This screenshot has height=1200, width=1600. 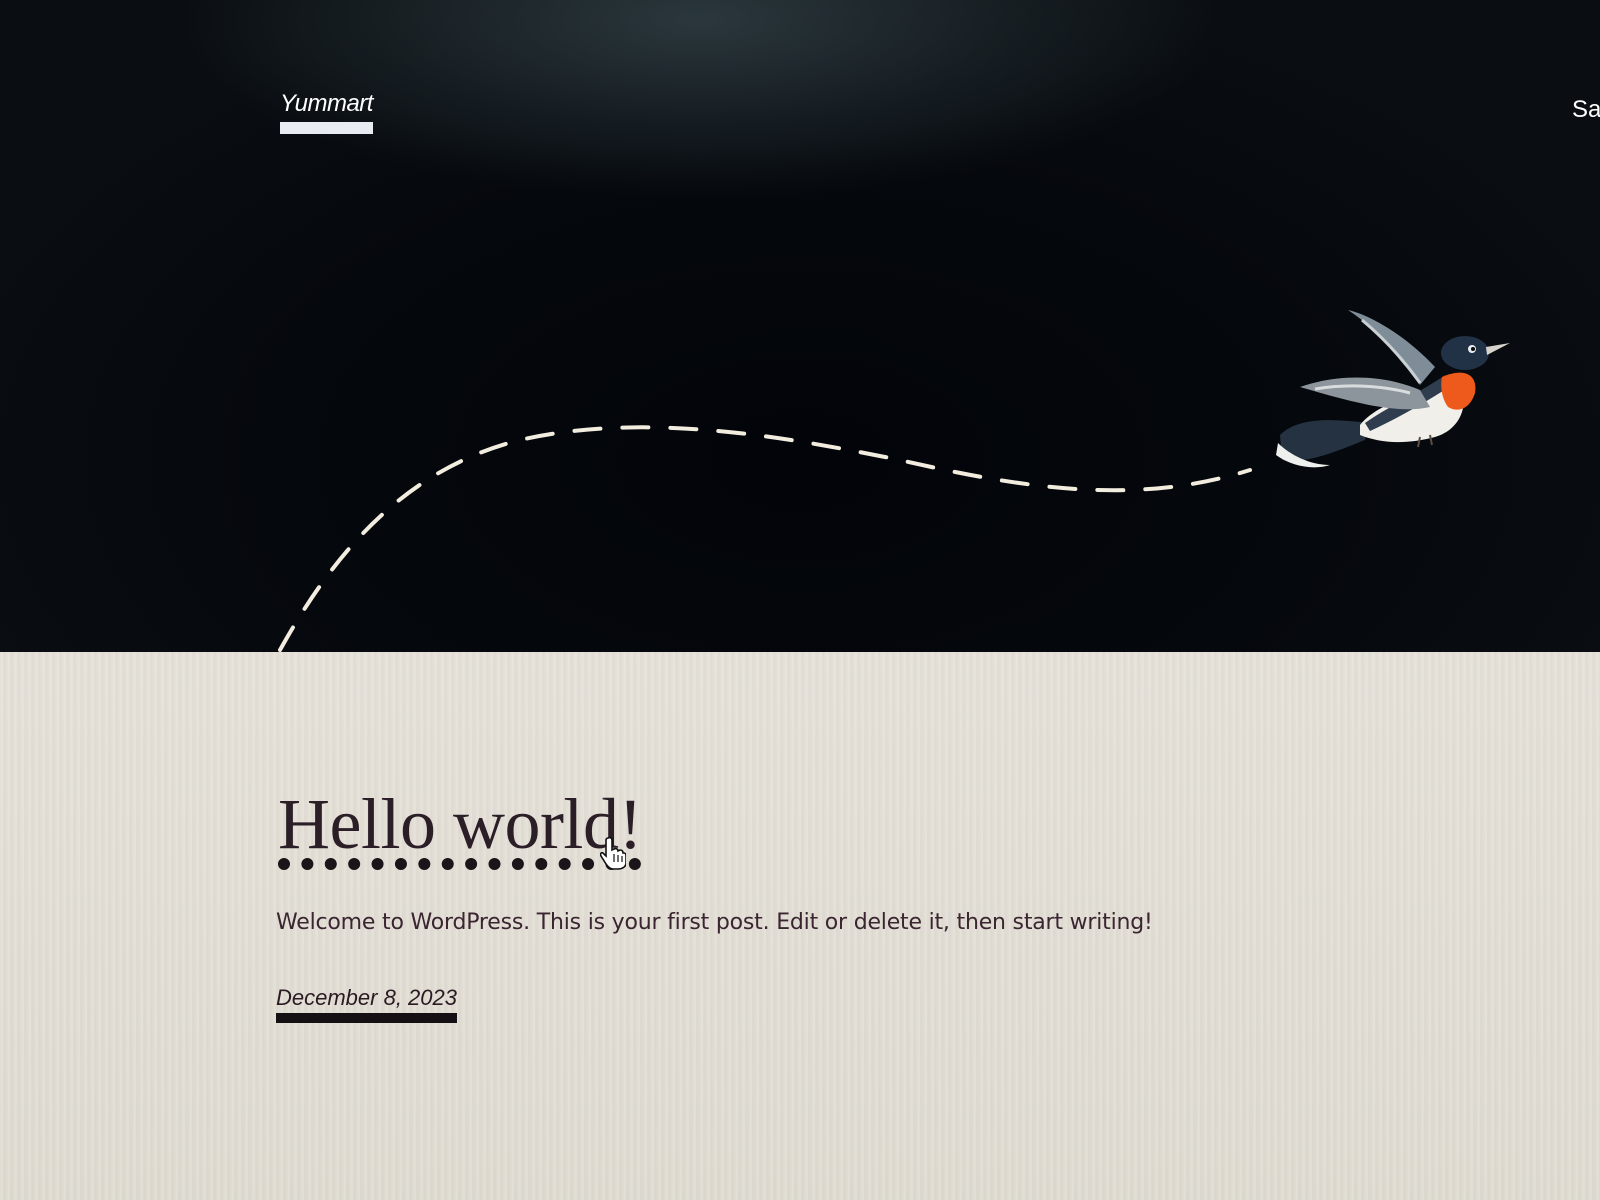 I want to click on post-date-link: December 8, 2023, so click(x=366, y=1004).